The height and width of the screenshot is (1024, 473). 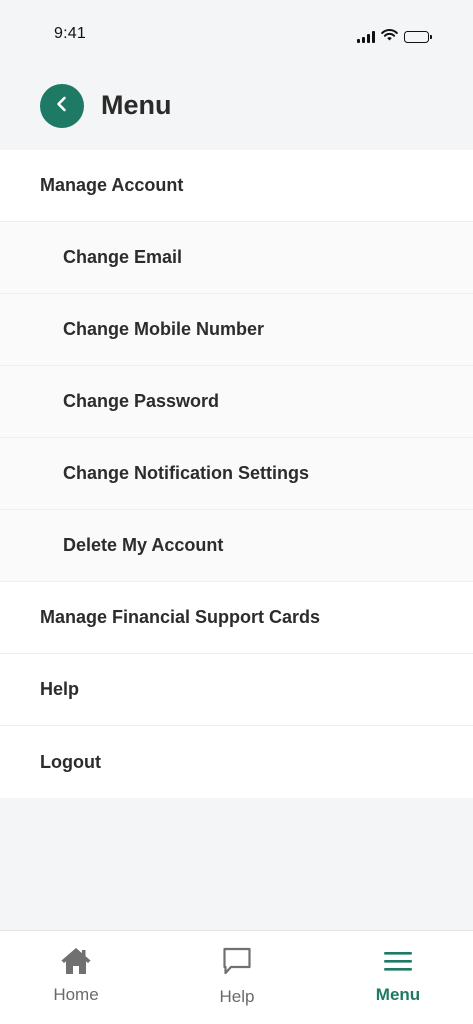 I want to click on tab-help: Help, so click(x=237, y=977).